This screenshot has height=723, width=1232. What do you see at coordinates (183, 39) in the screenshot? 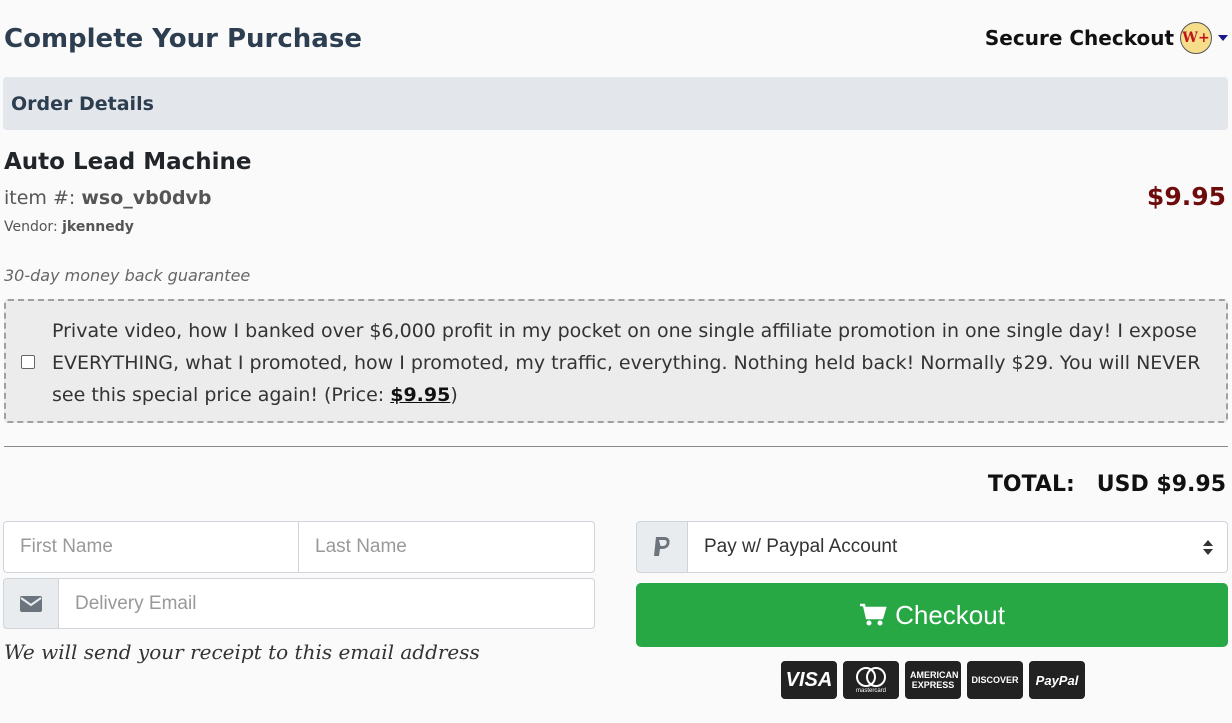
I see `page-title: Complete Your Purchase` at bounding box center [183, 39].